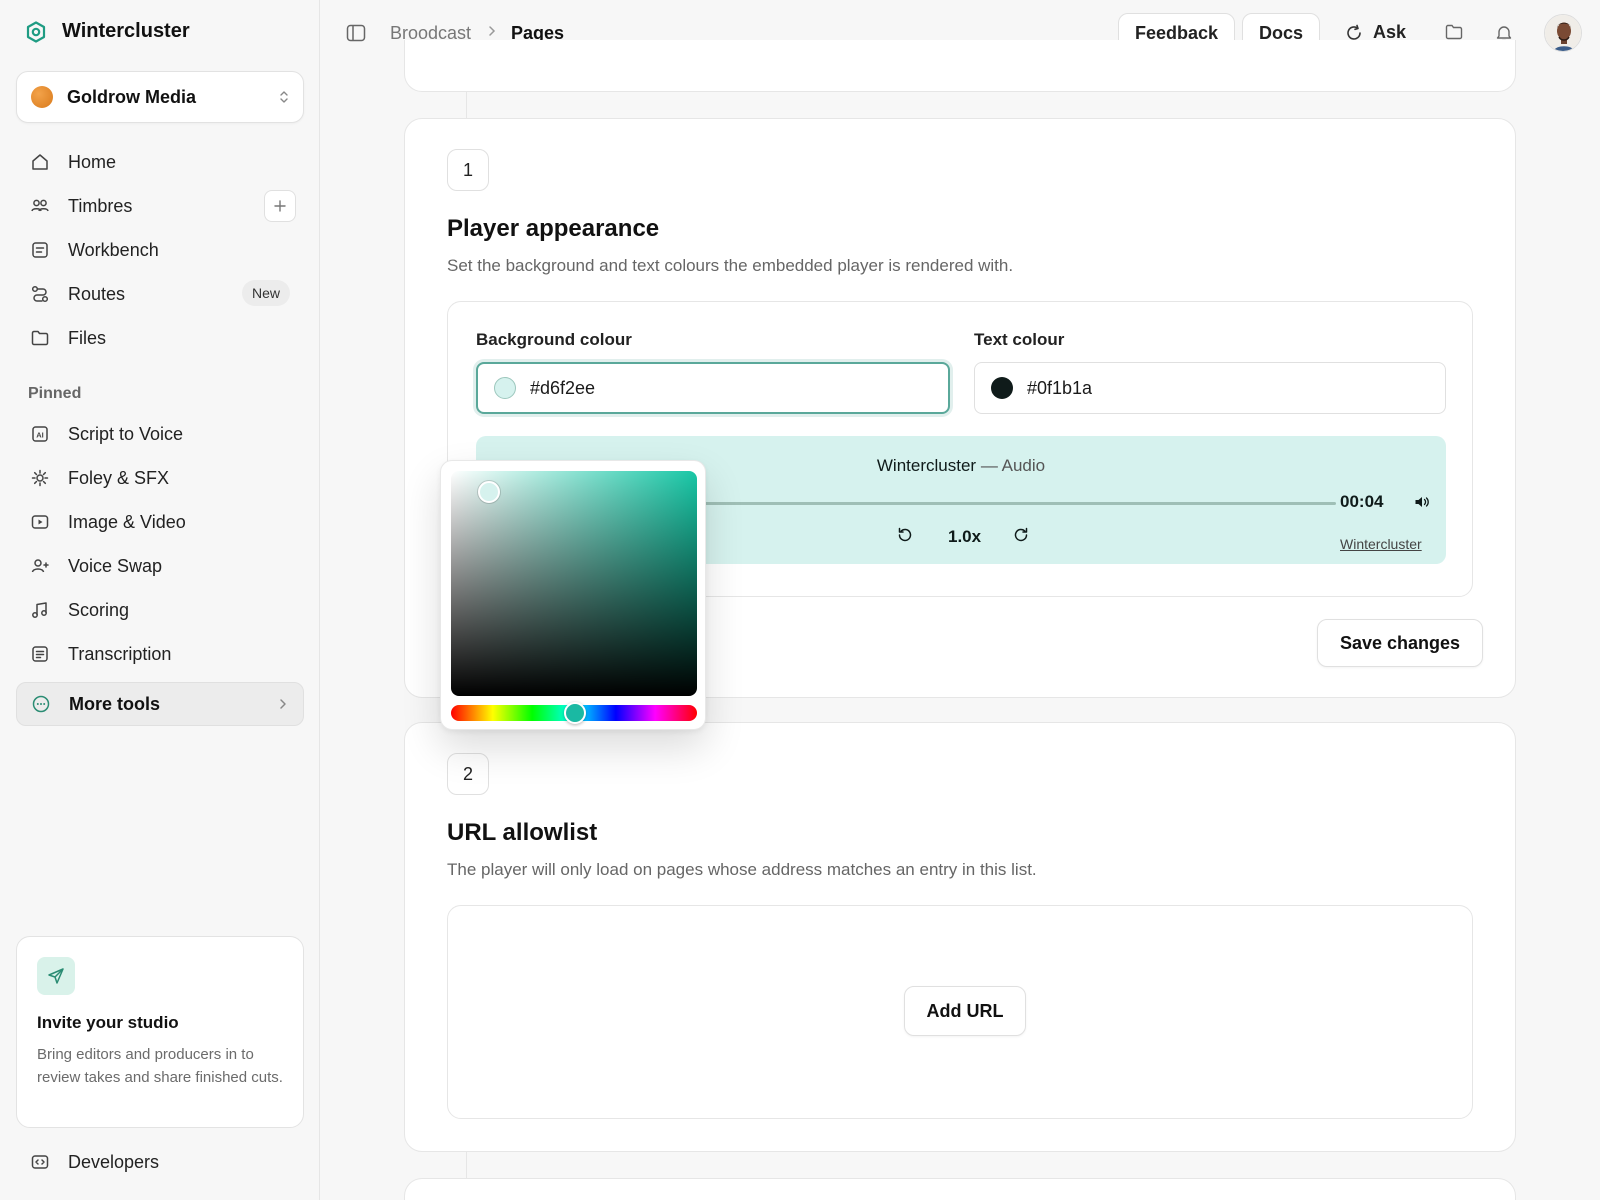 The width and height of the screenshot is (1600, 1200). What do you see at coordinates (36, 31) in the screenshot?
I see `logo-icon` at bounding box center [36, 31].